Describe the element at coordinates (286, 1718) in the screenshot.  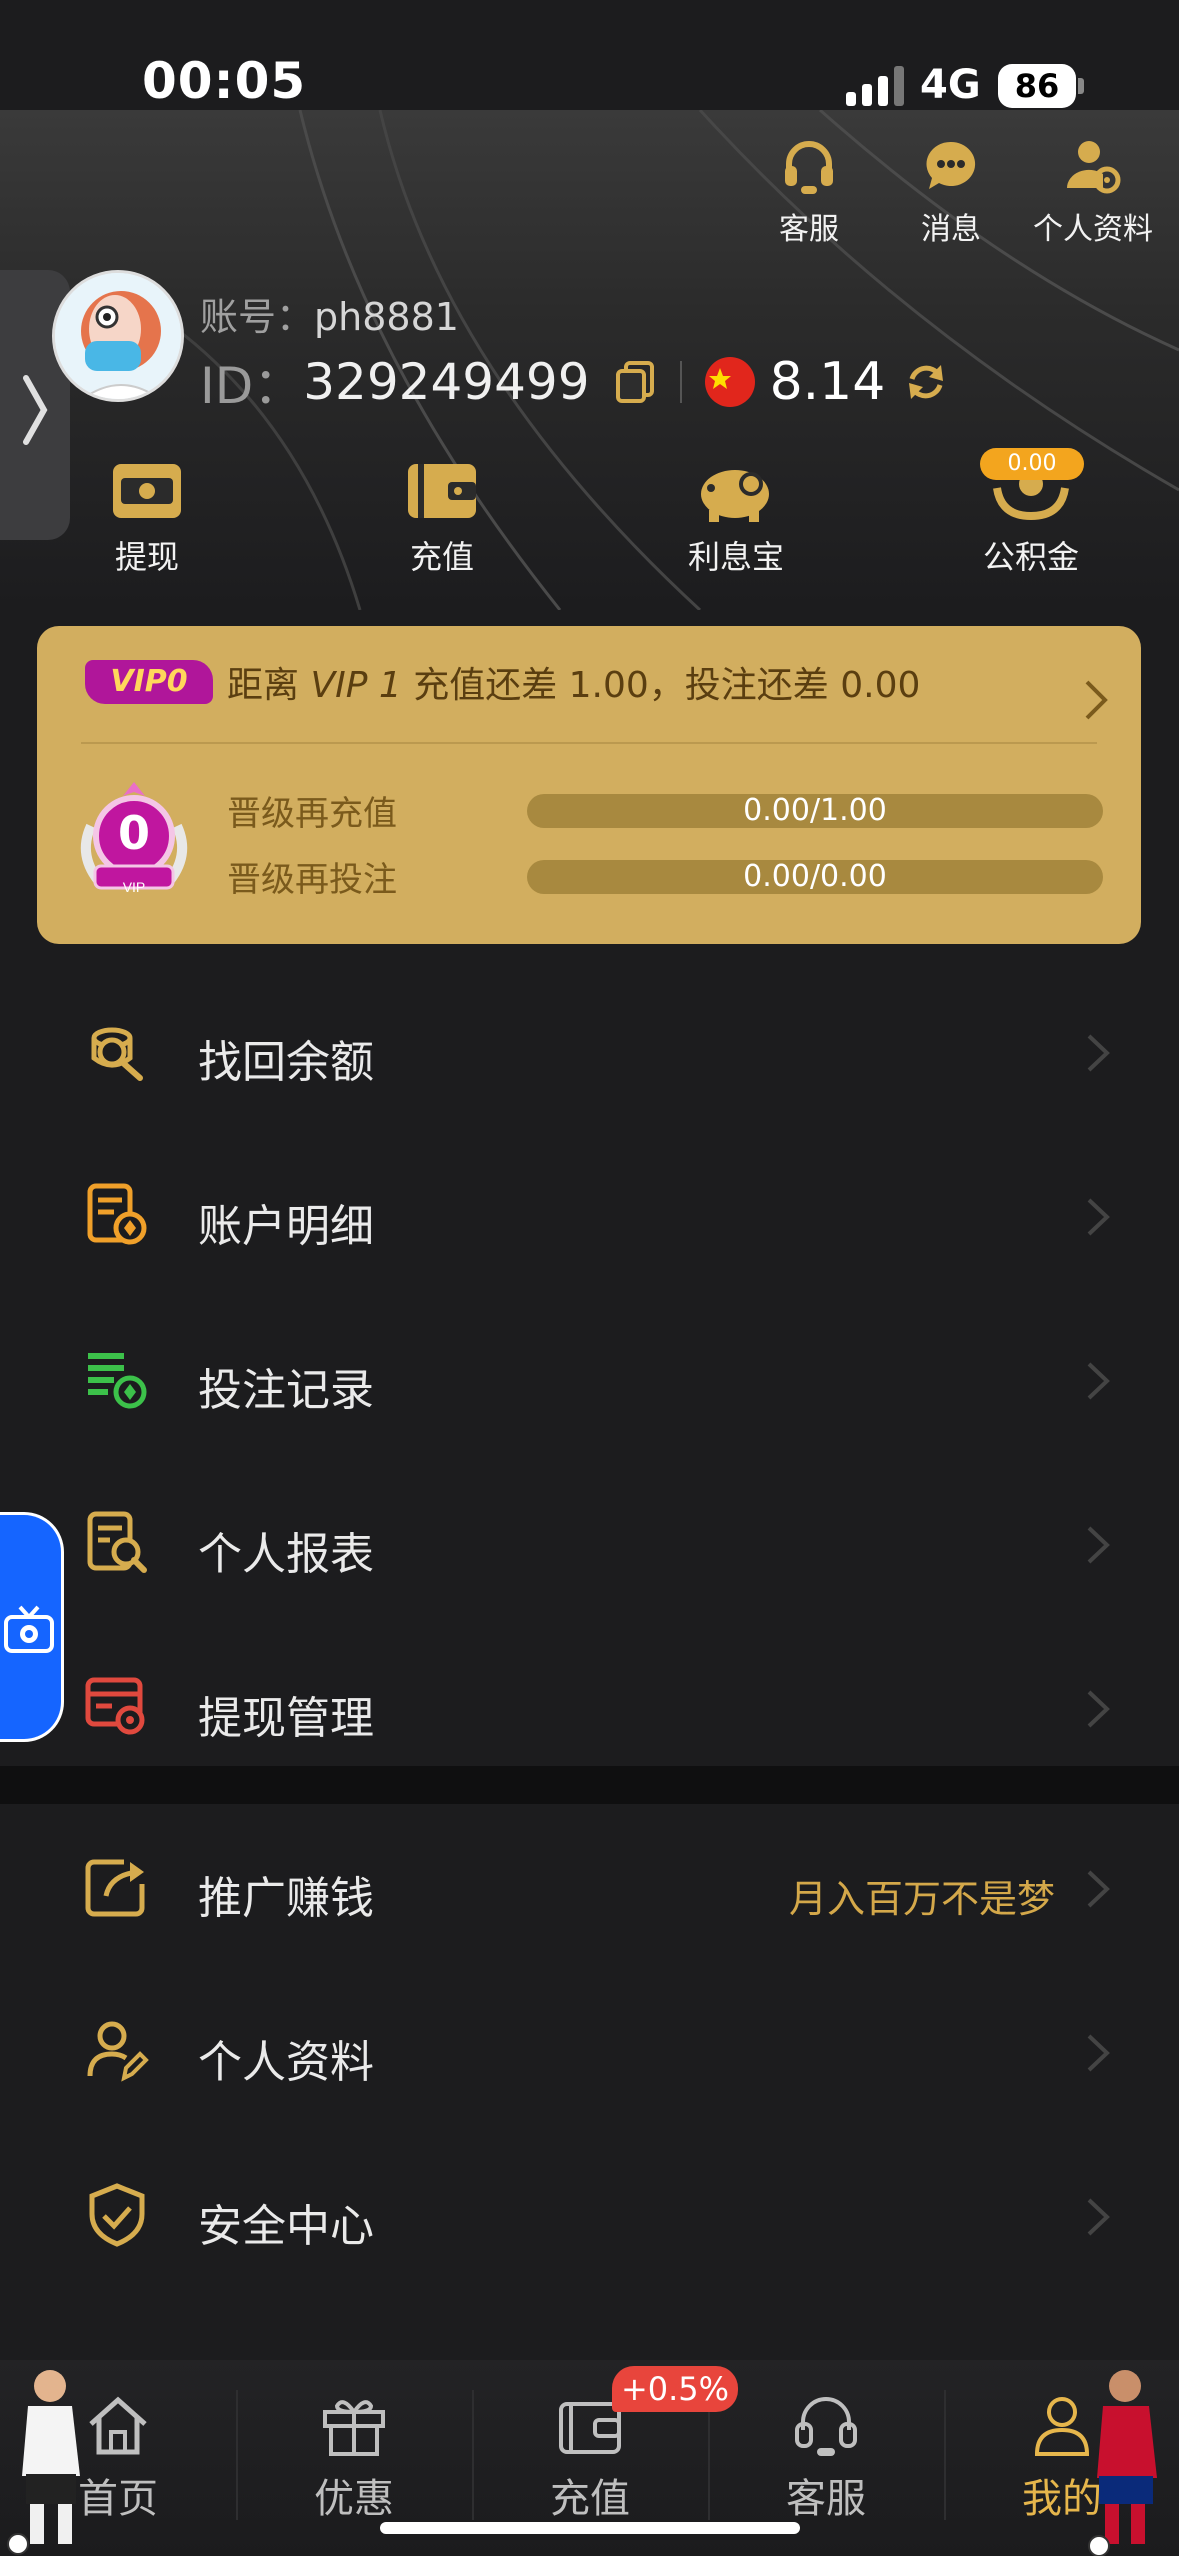
I see `menu-label-withdraw-manage: 提现管理` at that location.